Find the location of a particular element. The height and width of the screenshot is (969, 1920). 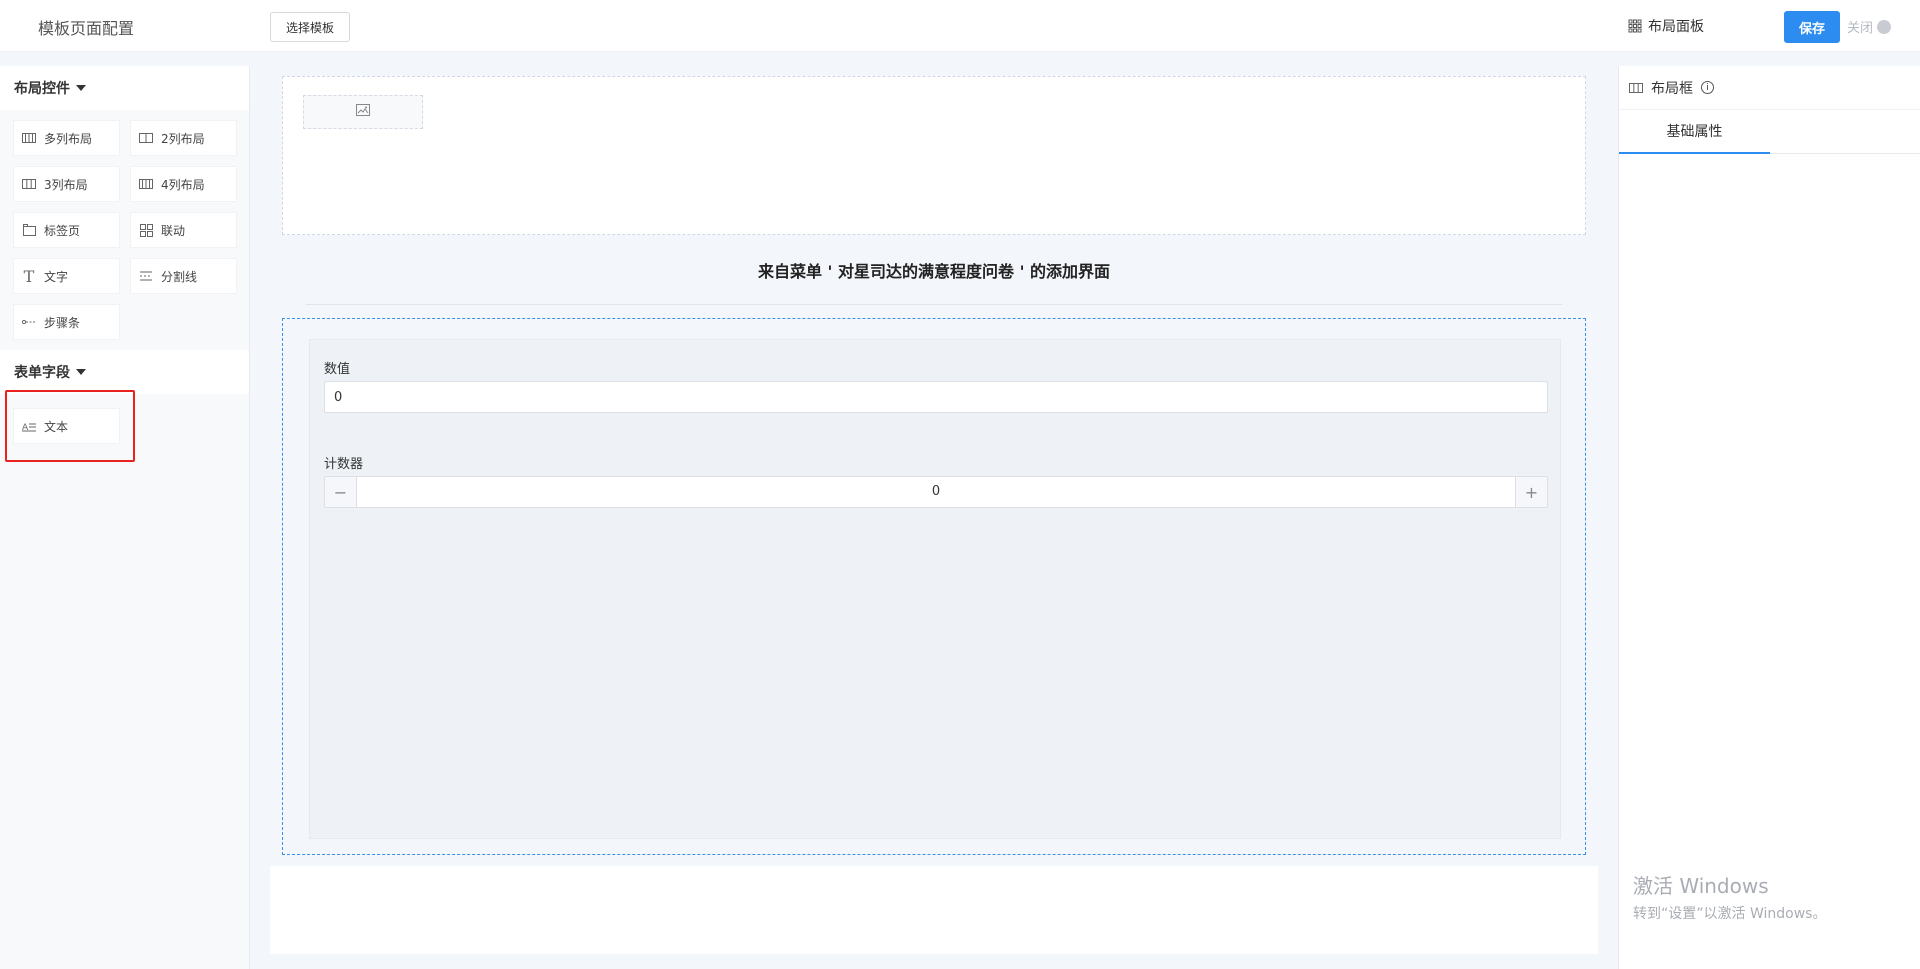

layout-group-header: 布局控件 is located at coordinates (124, 88).